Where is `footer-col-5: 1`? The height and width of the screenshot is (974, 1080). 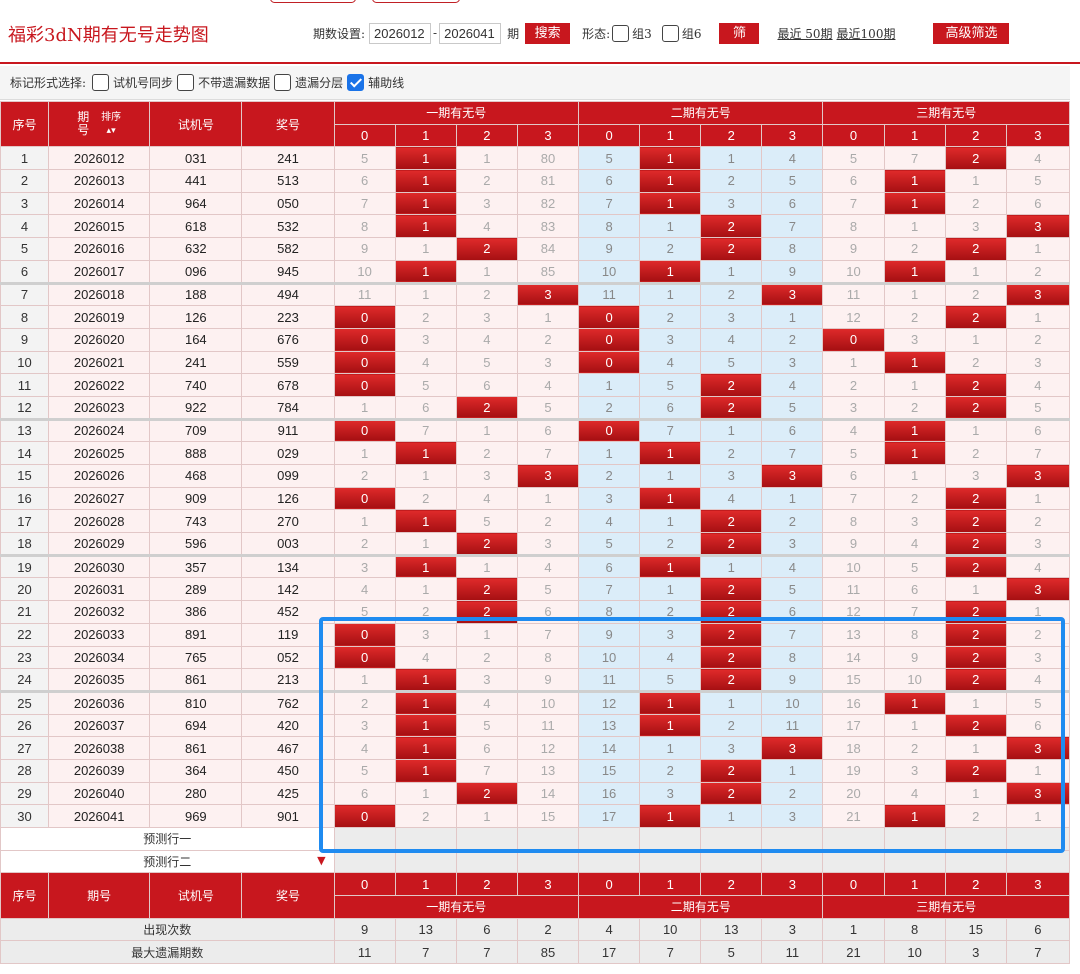 footer-col-5: 1 is located at coordinates (670, 884).